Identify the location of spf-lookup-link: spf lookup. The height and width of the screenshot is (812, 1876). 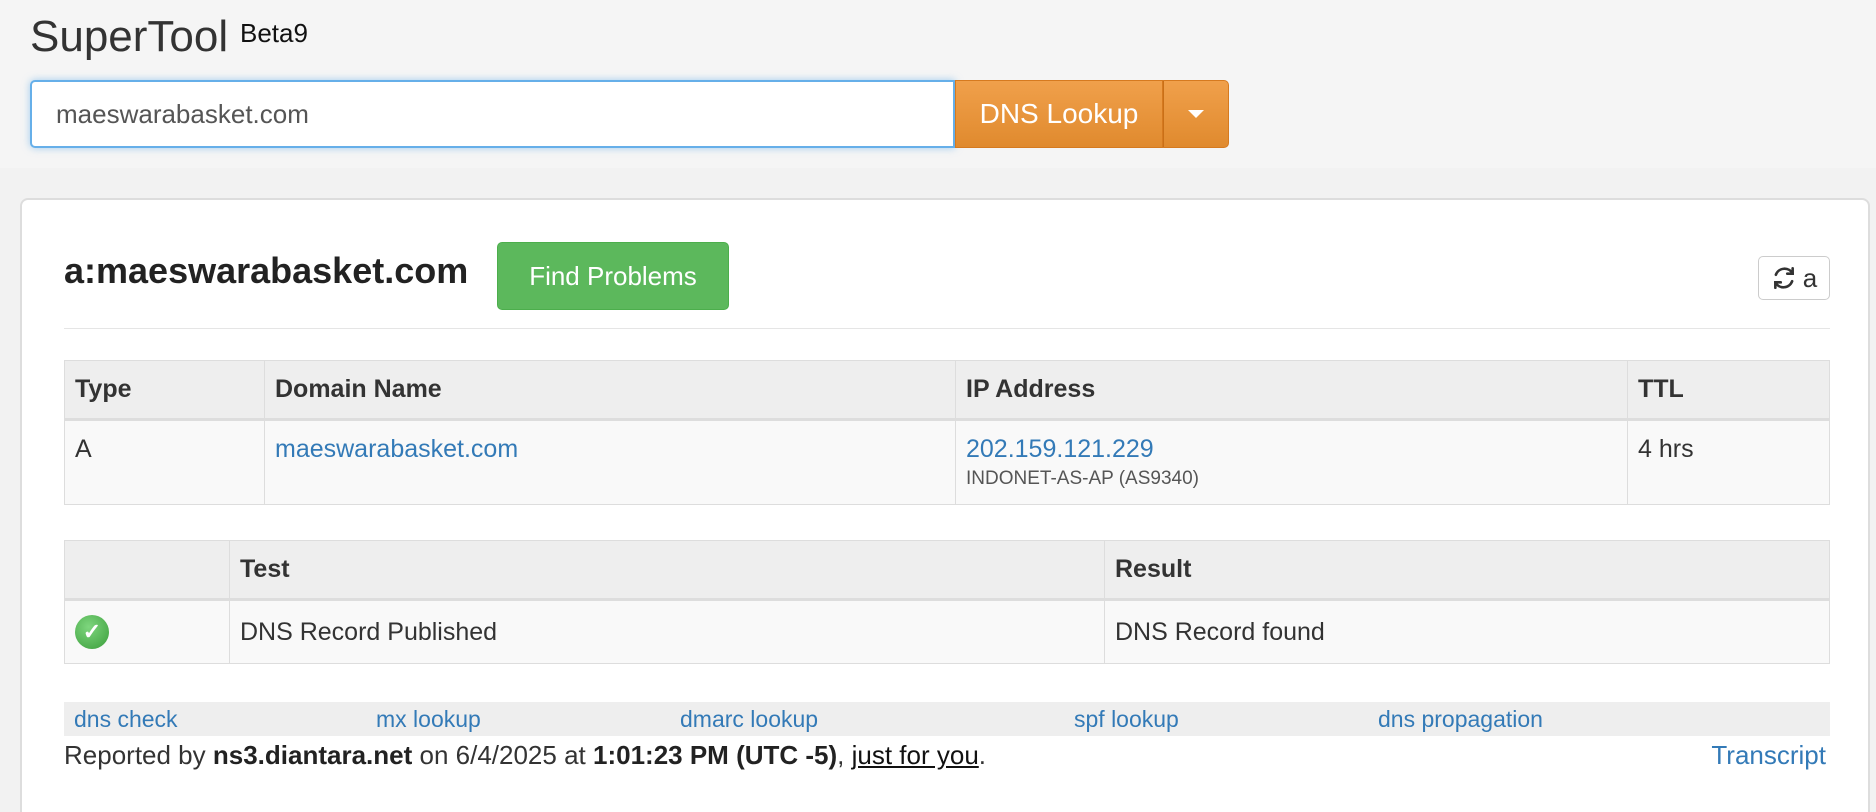
(1126, 719).